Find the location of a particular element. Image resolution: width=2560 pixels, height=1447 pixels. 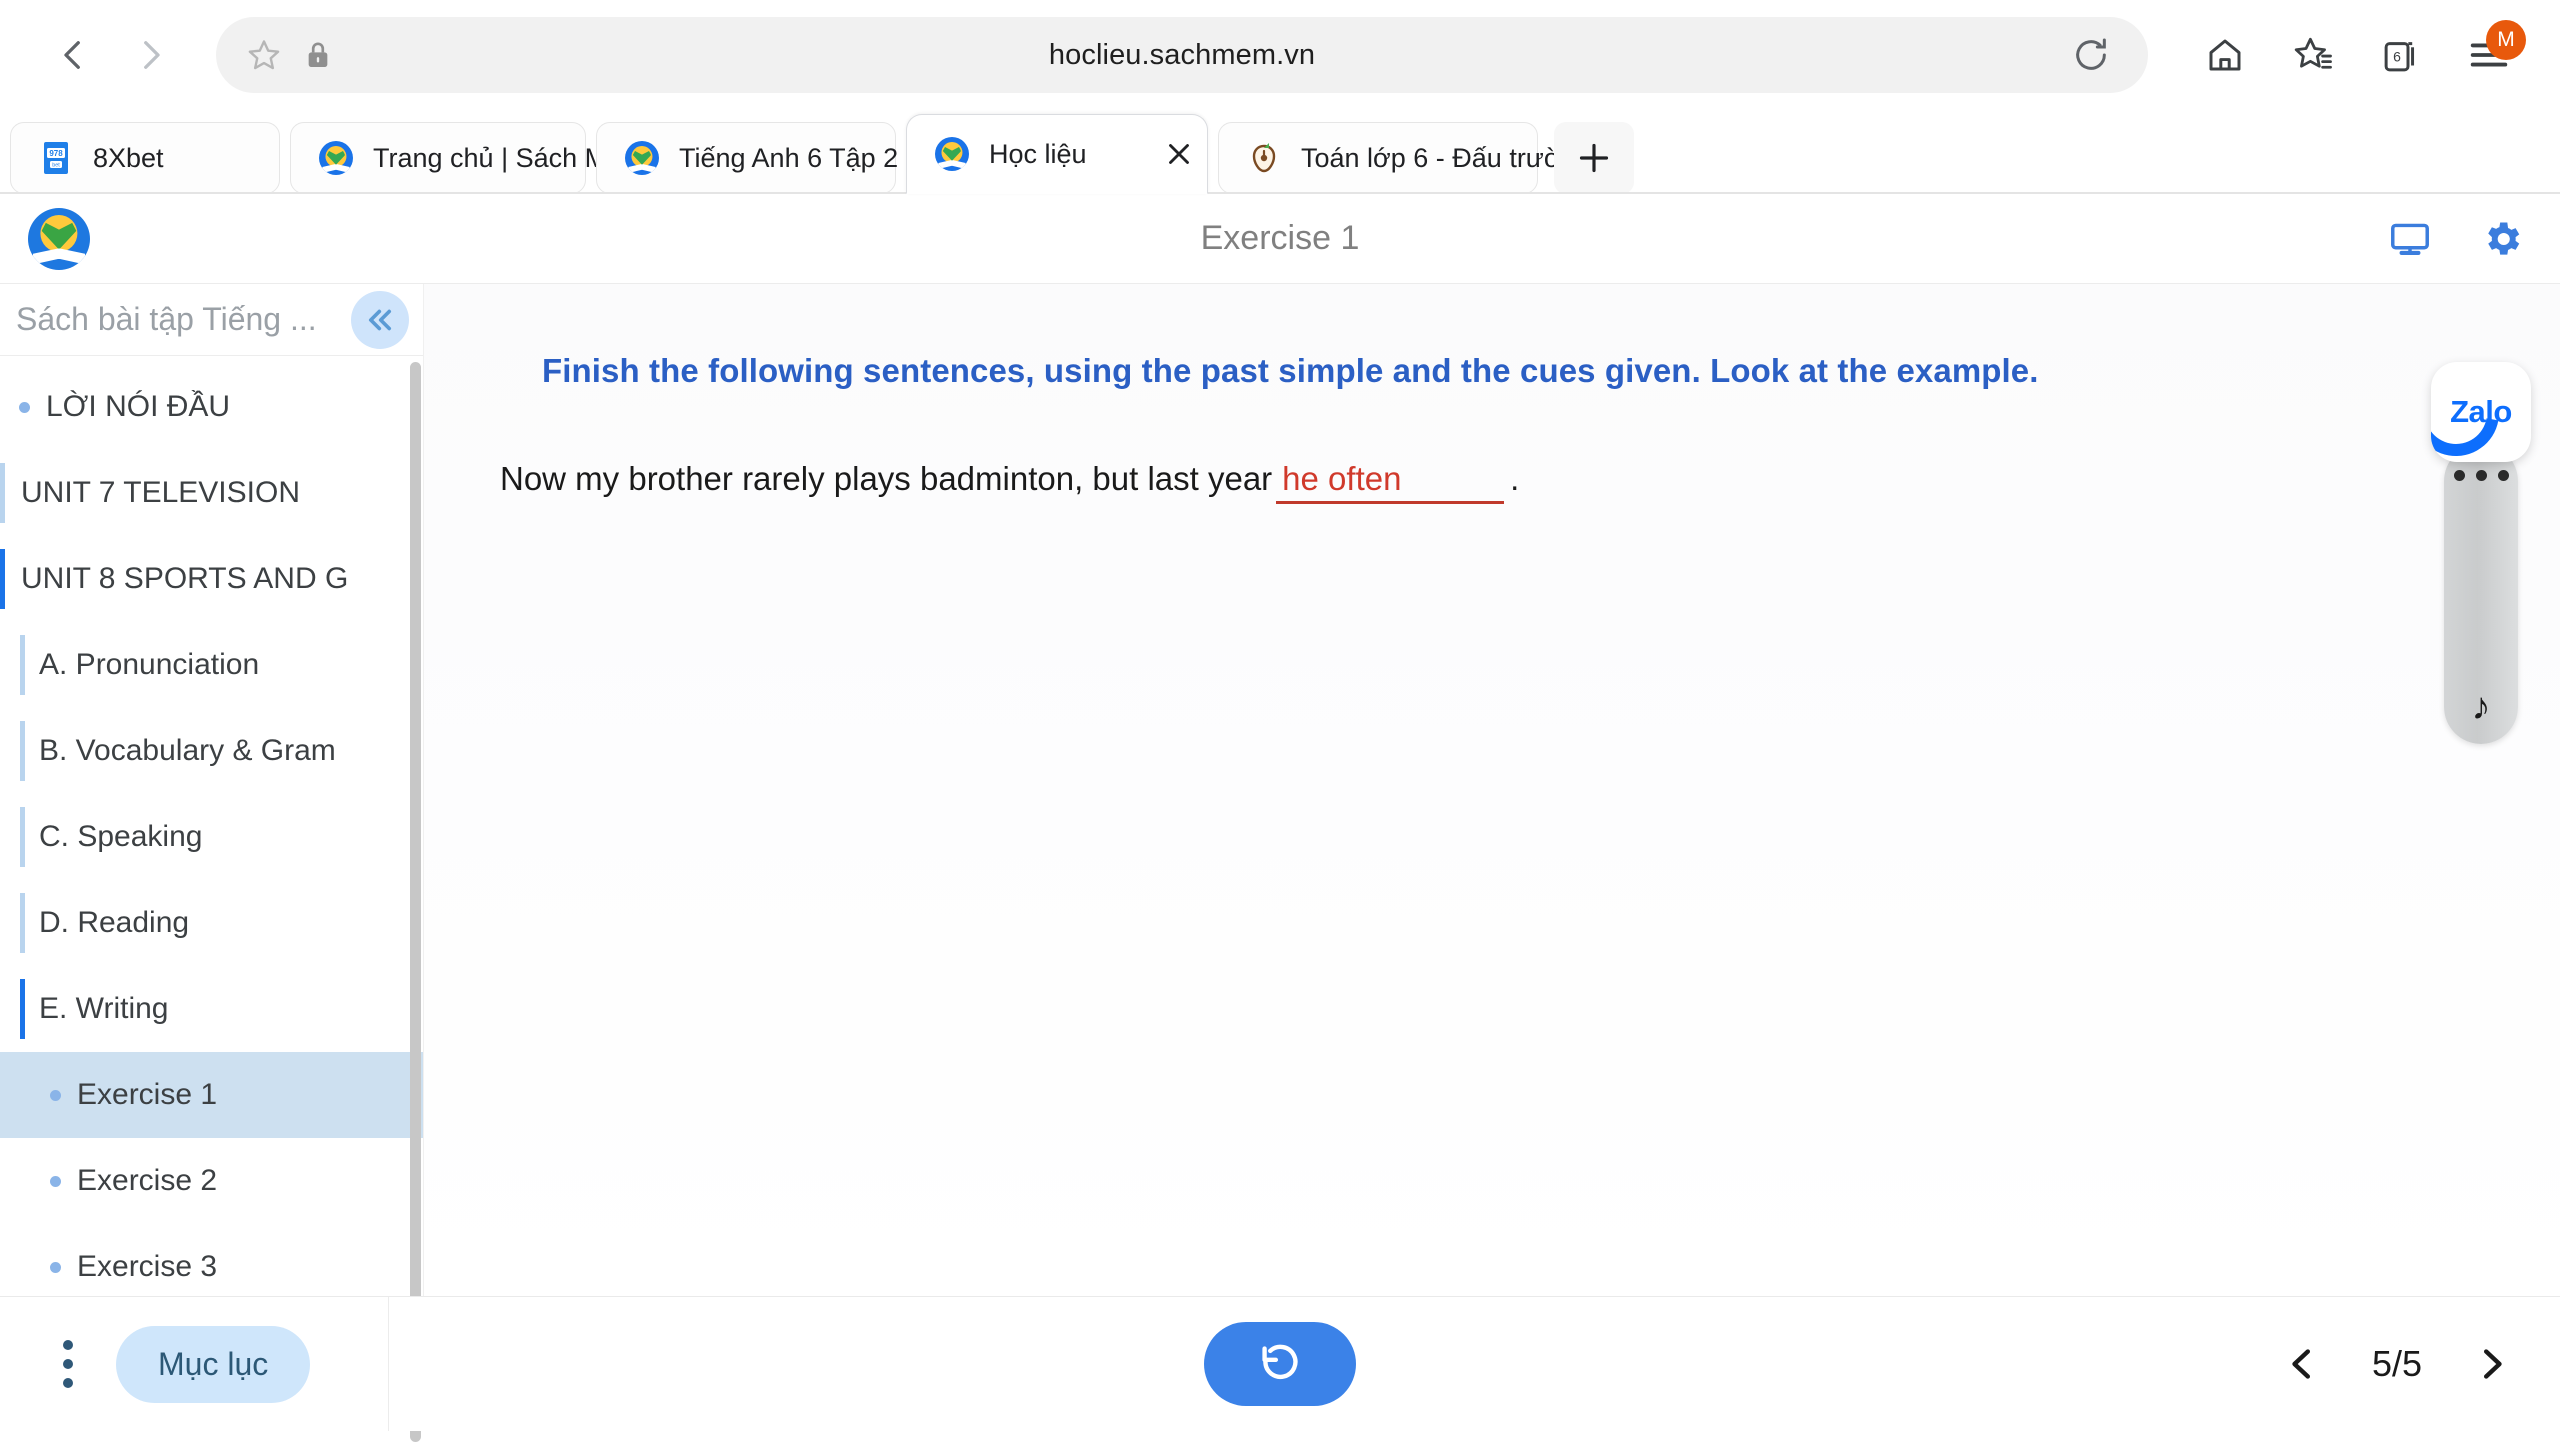

undo-icon is located at coordinates (1280, 1361).